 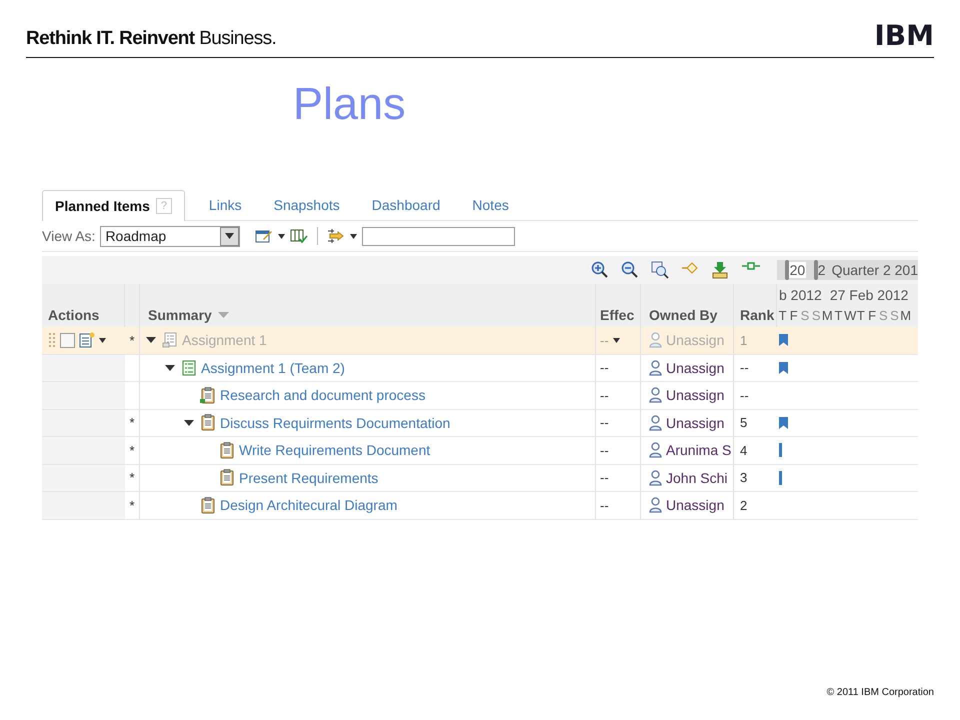 I want to click on tagline: Rethink IT. Reinvent Business., so click(x=151, y=39).